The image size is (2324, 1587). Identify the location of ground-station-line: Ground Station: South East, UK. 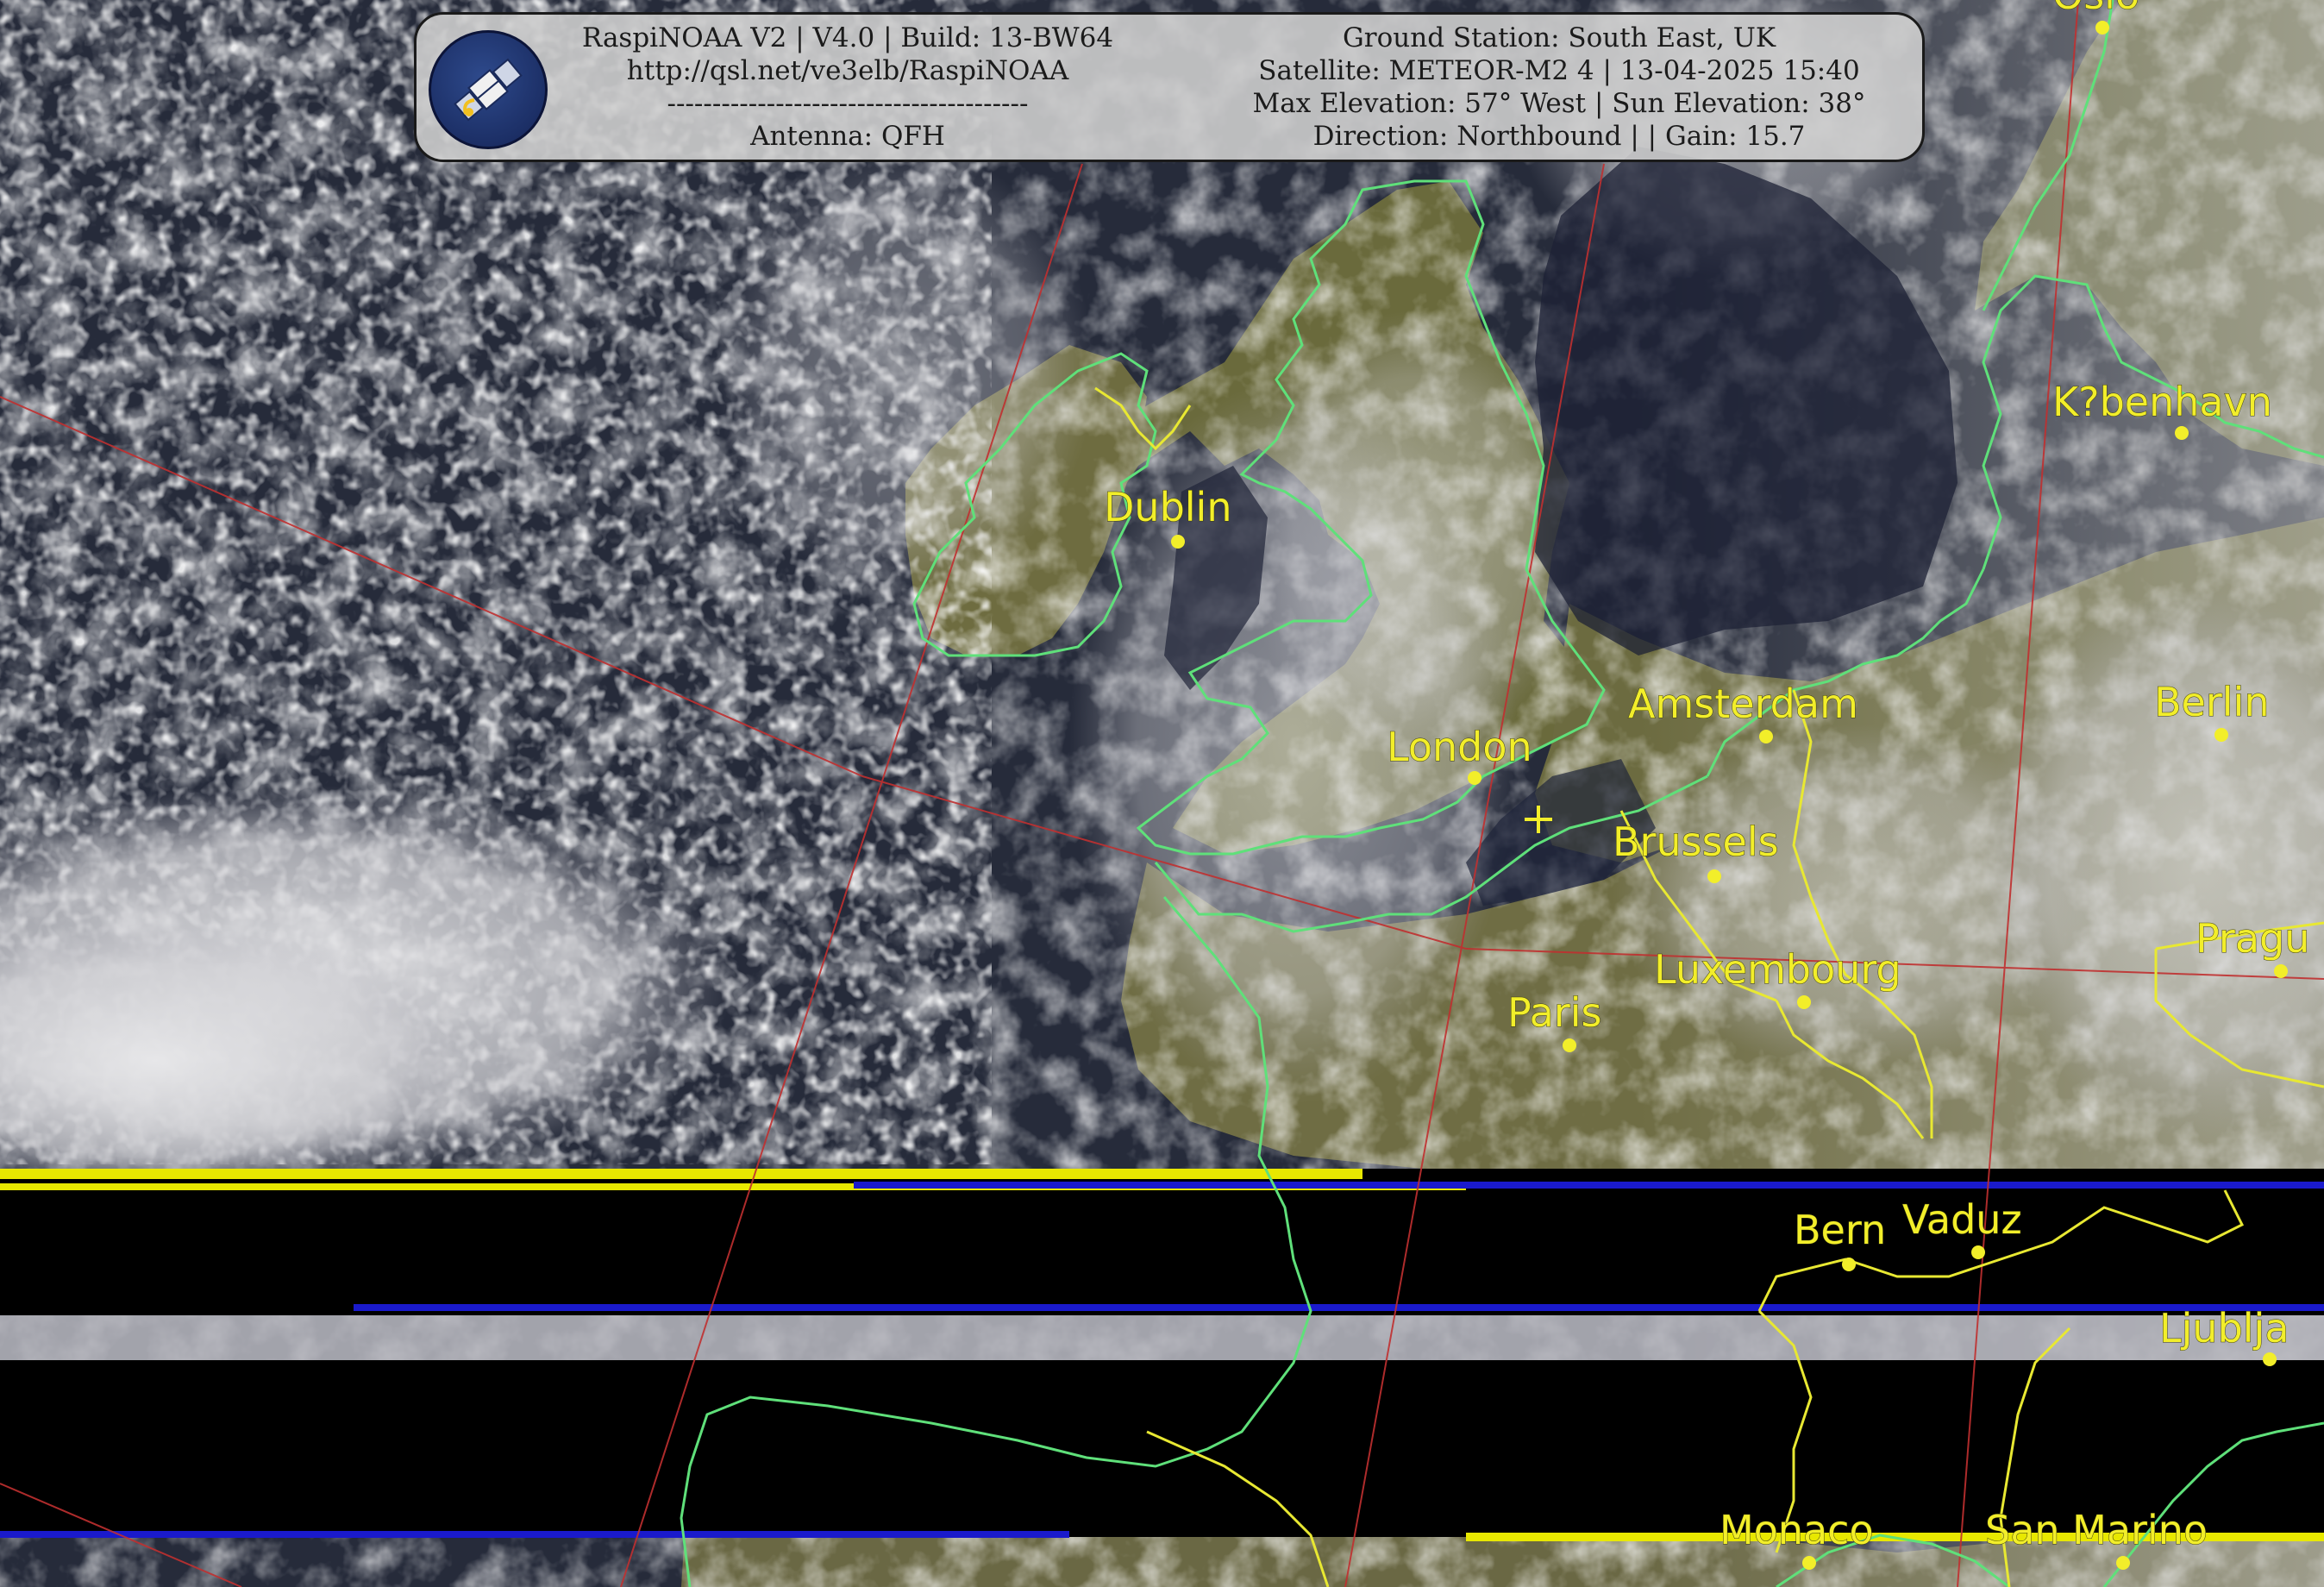
(1559, 37).